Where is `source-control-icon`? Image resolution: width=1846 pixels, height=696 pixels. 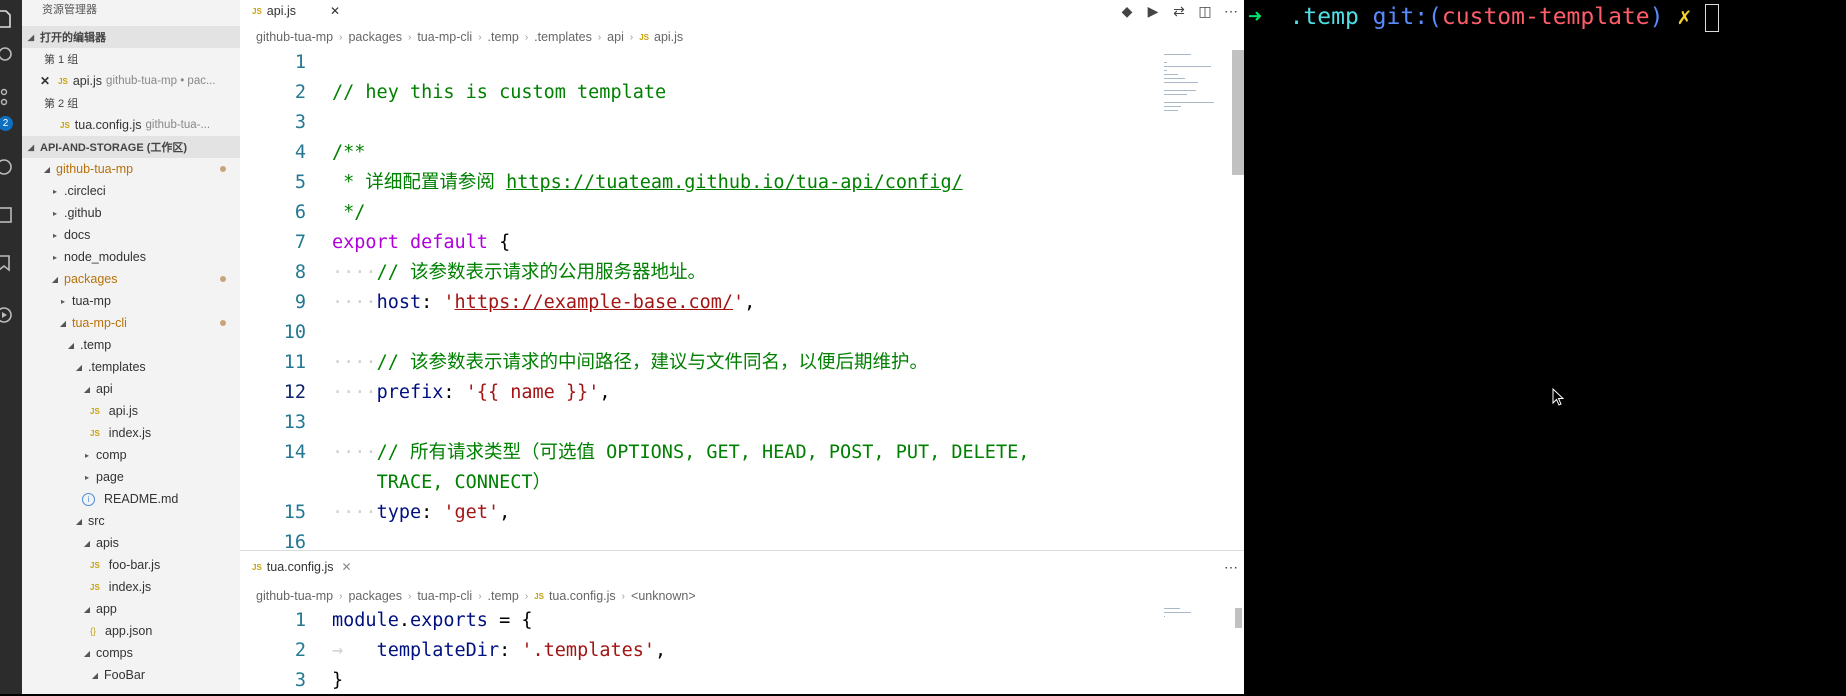 source-control-icon is located at coordinates (11, 97).